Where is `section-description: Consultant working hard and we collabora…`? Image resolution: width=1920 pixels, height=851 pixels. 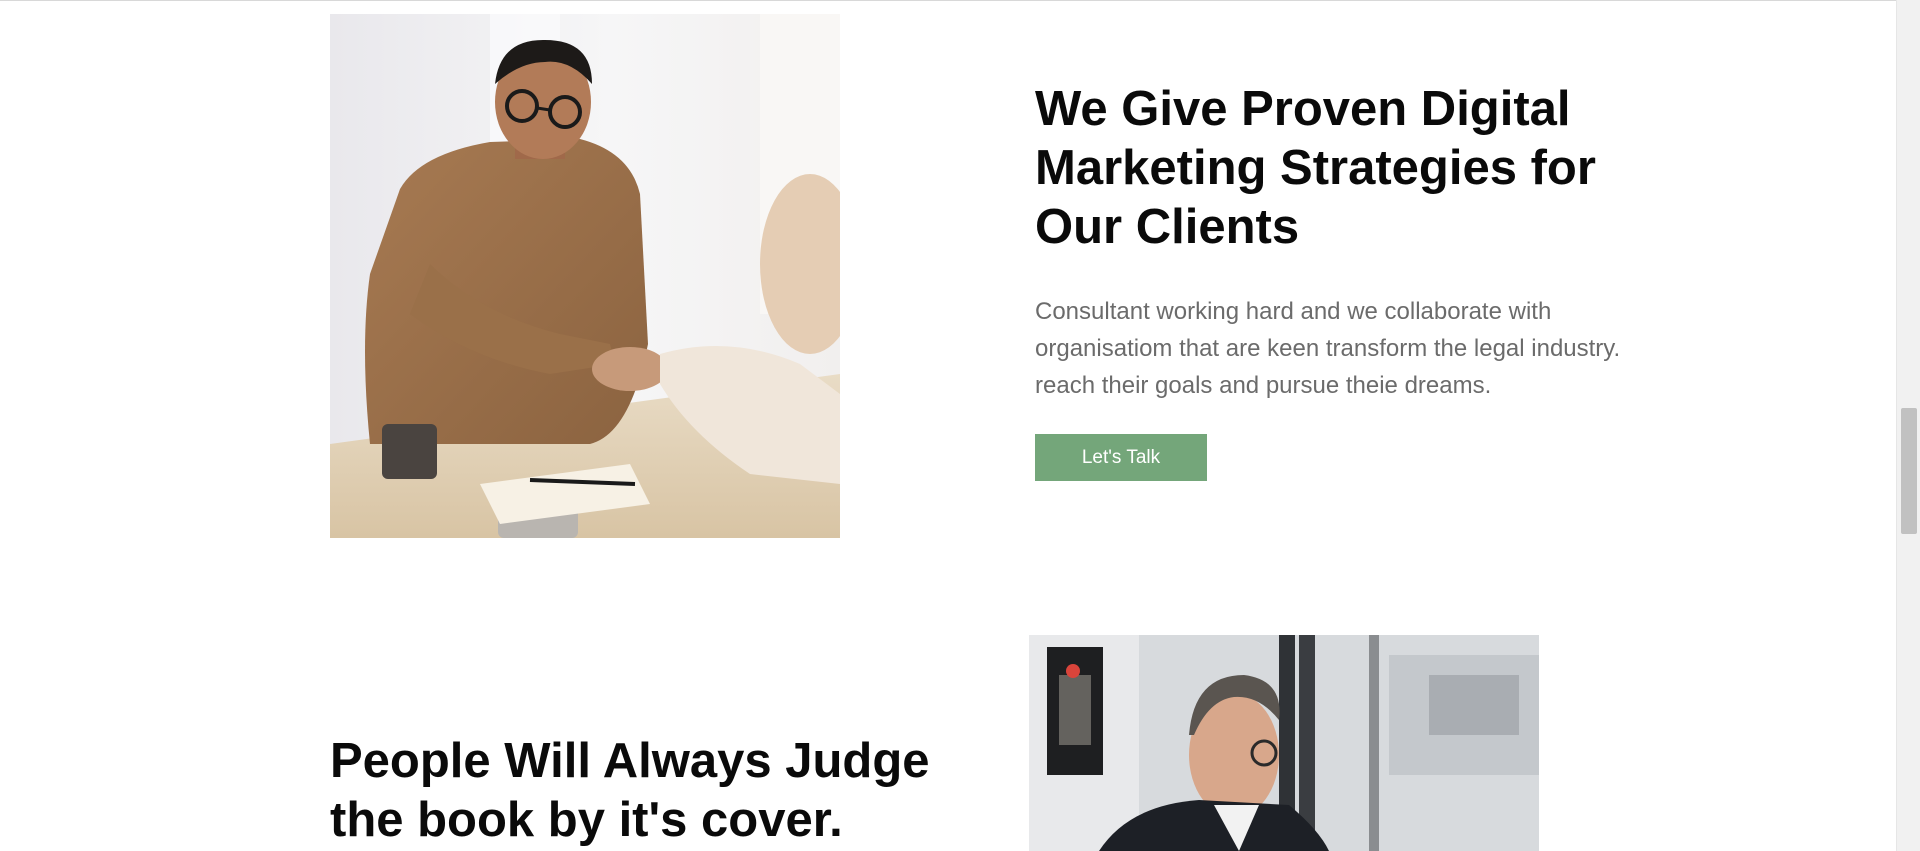 section-description: Consultant working hard and we collabora… is located at coordinates (1328, 348).